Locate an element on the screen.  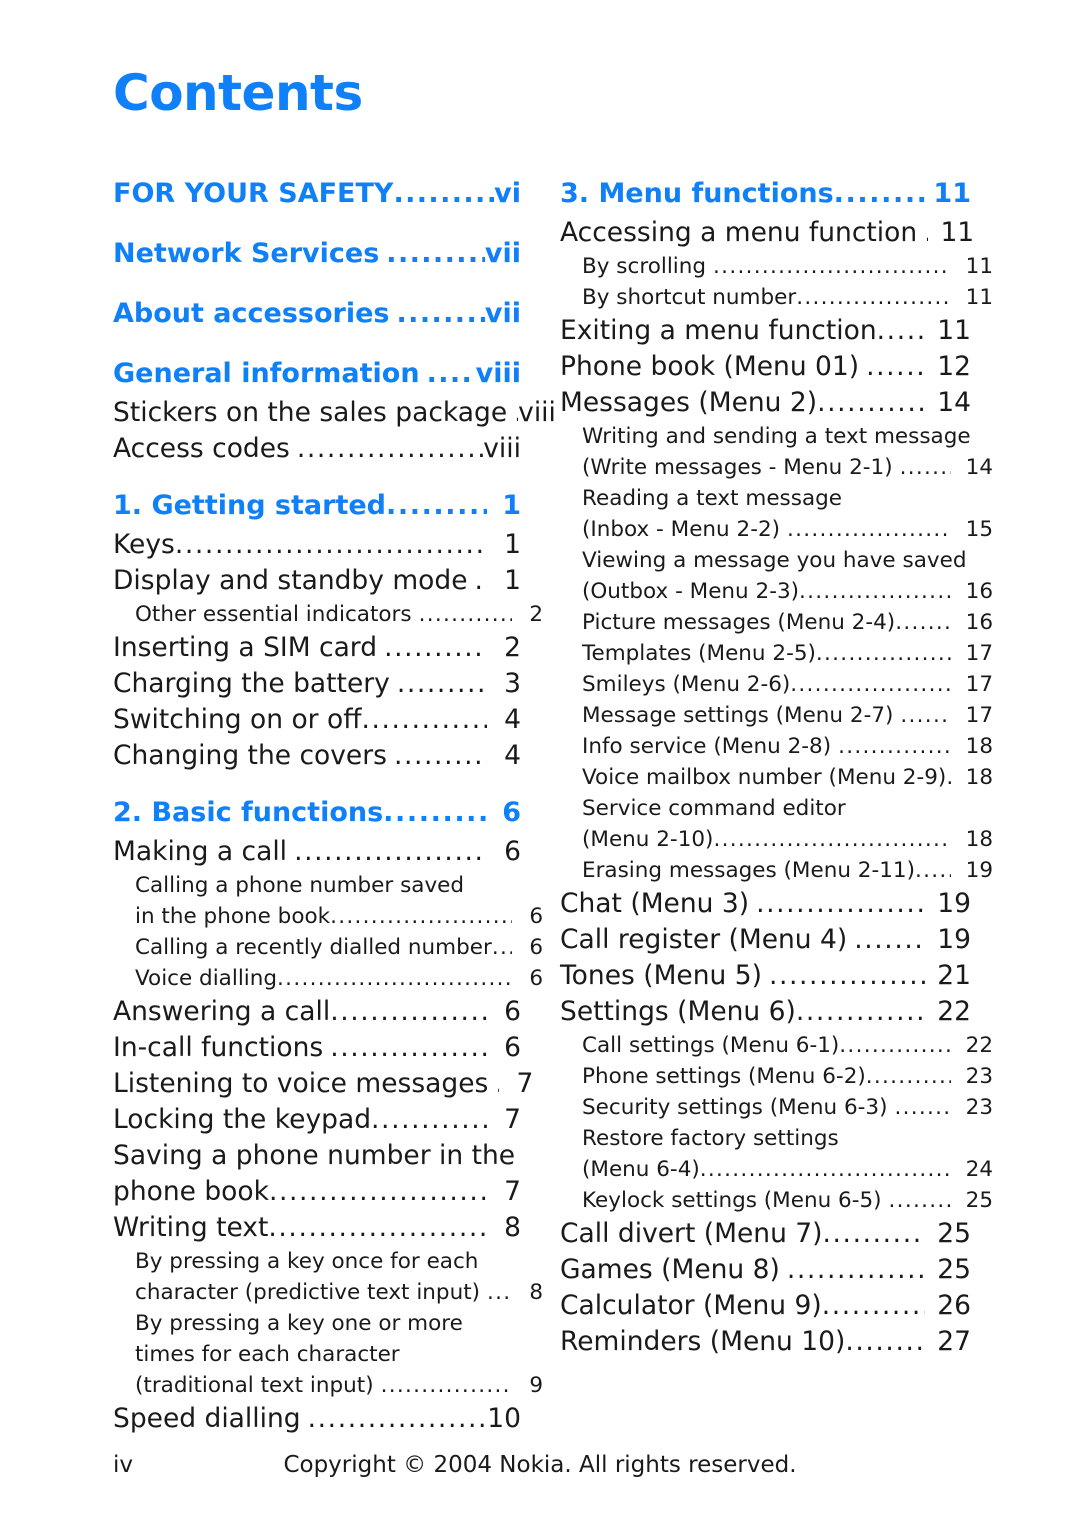
toc-entry: Games (Menu 8) 25 is located at coordinates (765, 1270).